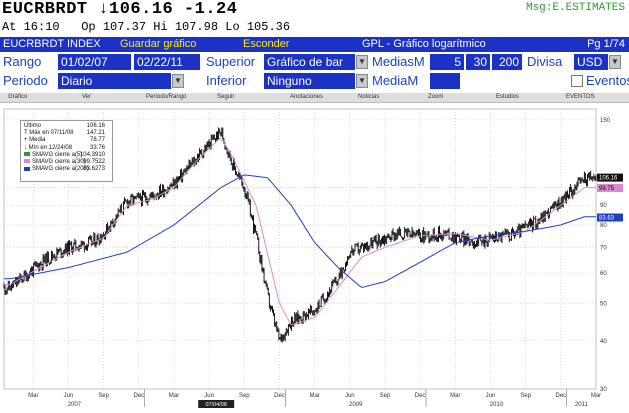  Describe the element at coordinates (605, 121) in the screenshot. I see `y-tick-label: 150` at that location.